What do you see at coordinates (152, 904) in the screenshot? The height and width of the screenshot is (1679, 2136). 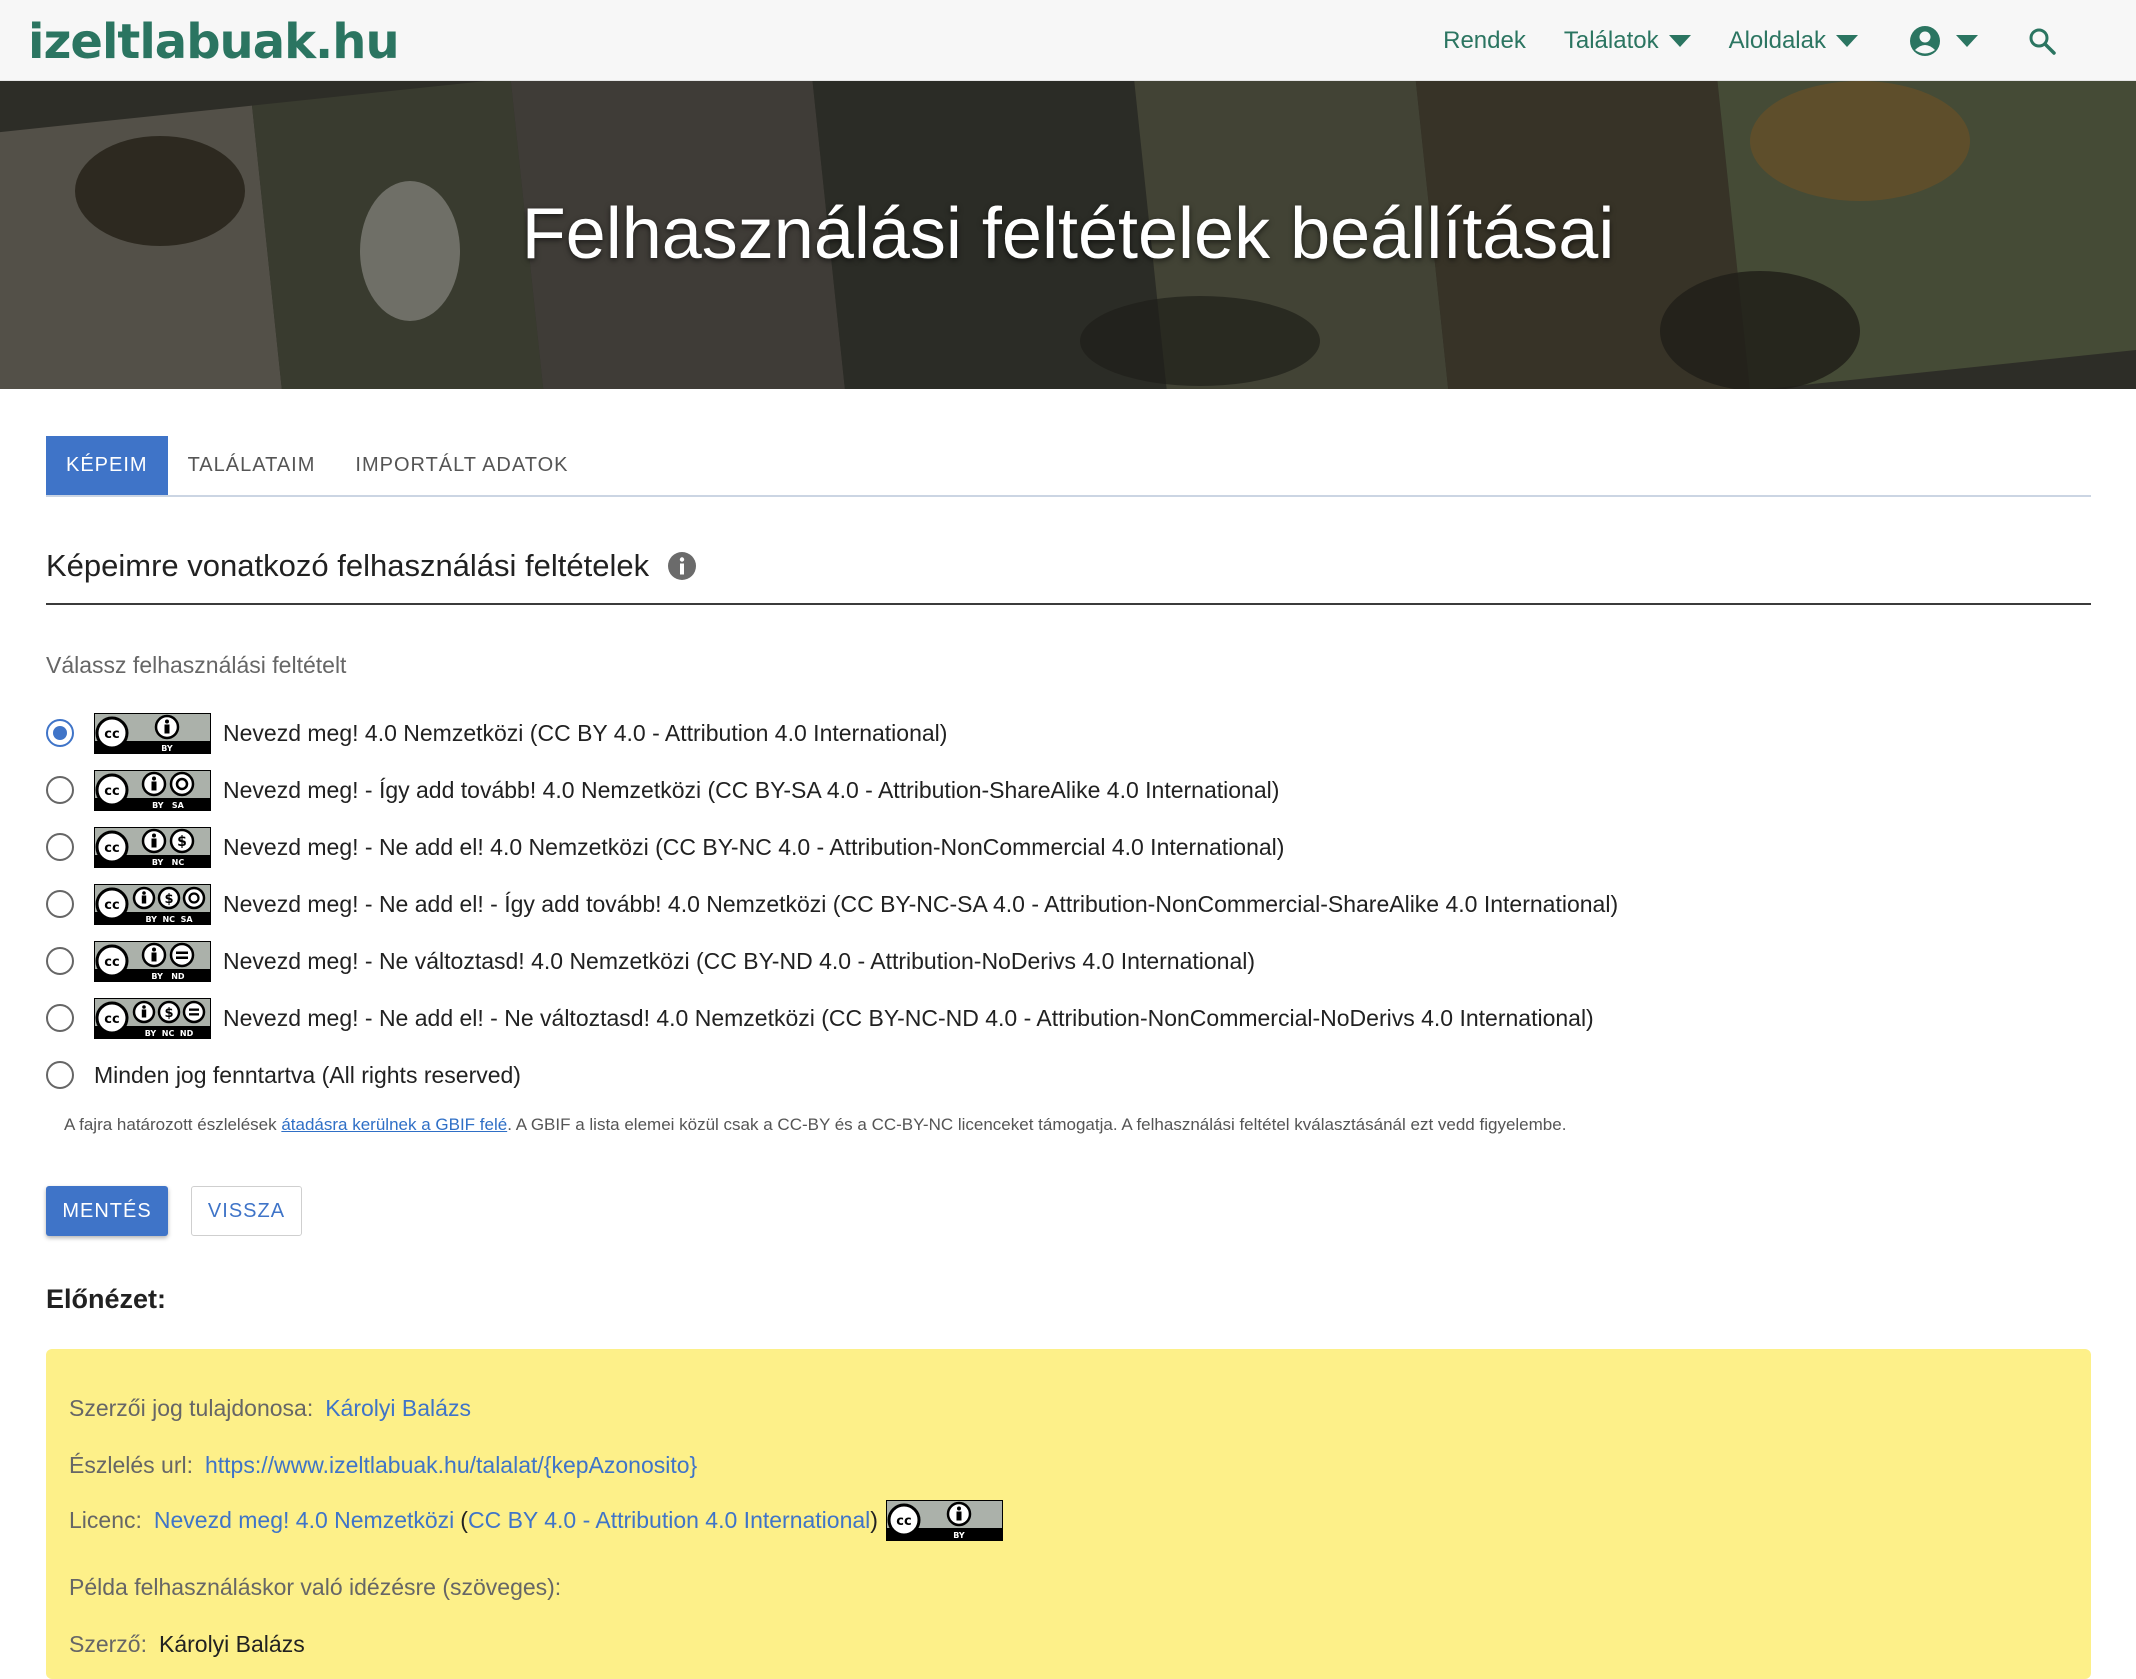 I see `cc-by-nc-sa-badge-icon: cc $ BY NC SA` at bounding box center [152, 904].